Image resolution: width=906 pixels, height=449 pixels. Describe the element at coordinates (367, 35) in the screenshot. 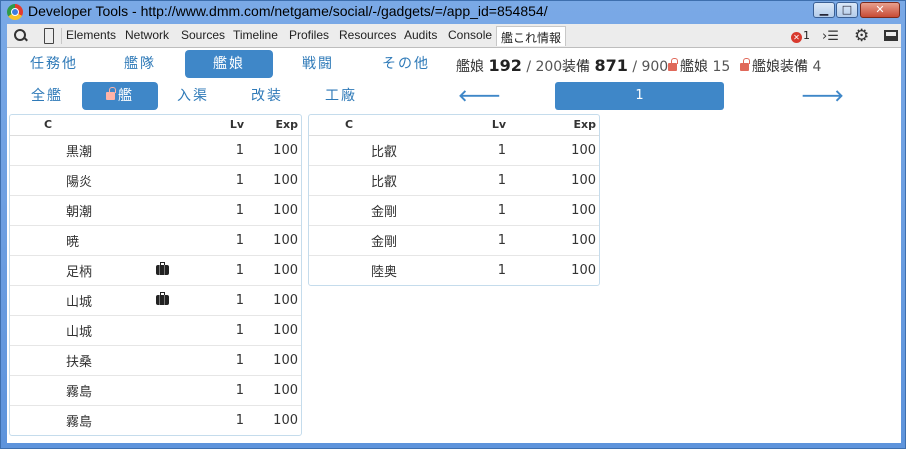

I see `tab-resources: Resources` at that location.